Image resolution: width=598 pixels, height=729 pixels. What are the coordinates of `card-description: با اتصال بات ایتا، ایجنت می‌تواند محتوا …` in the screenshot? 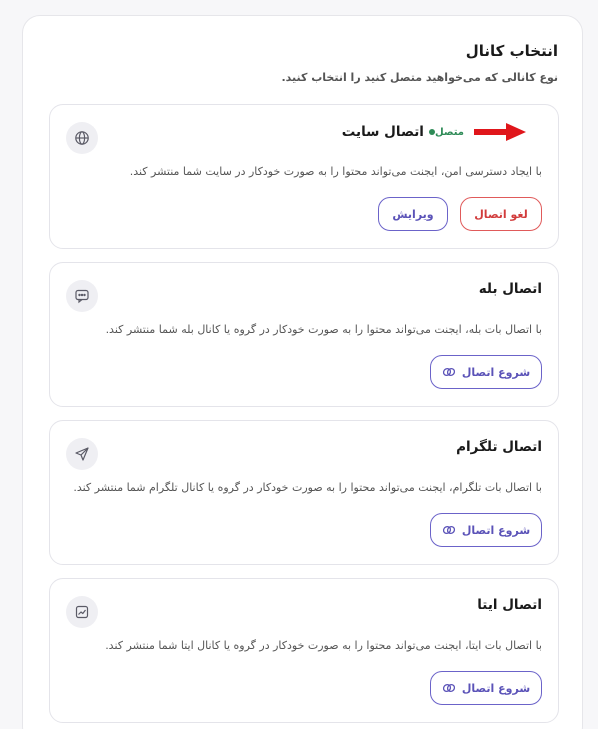 It's located at (323, 645).